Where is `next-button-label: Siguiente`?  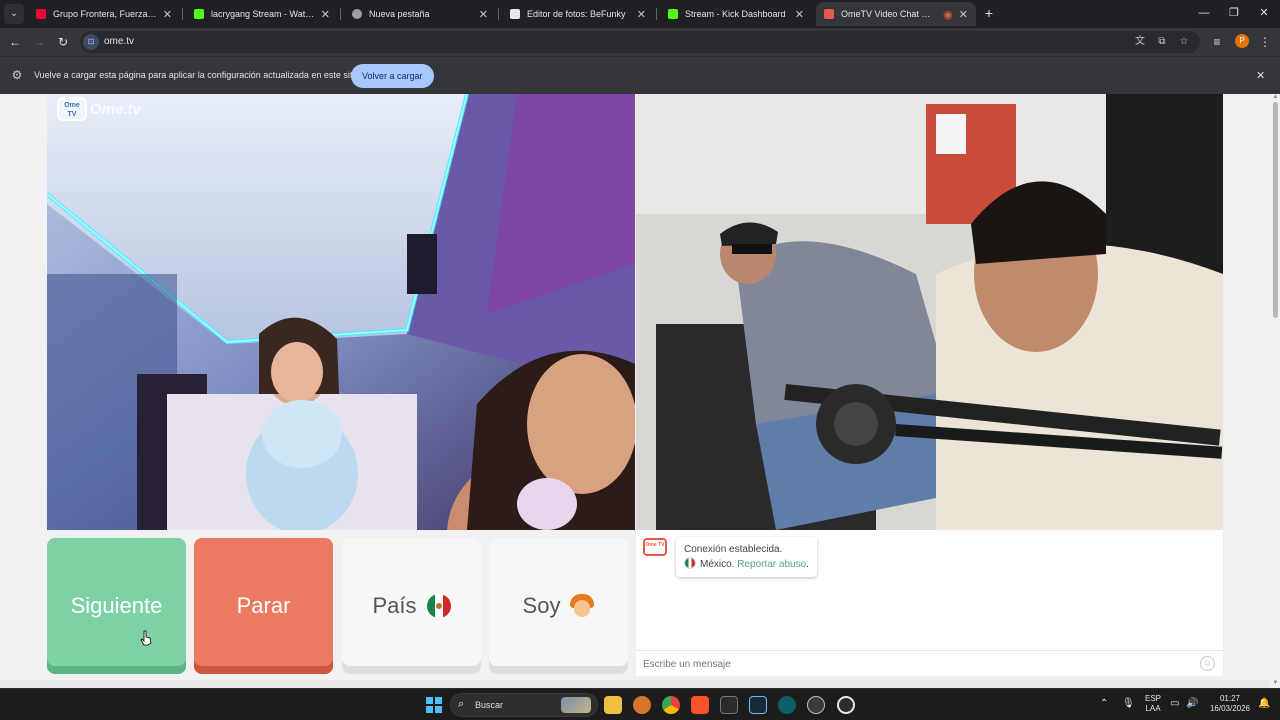 next-button-label: Siguiente is located at coordinates (116, 605).